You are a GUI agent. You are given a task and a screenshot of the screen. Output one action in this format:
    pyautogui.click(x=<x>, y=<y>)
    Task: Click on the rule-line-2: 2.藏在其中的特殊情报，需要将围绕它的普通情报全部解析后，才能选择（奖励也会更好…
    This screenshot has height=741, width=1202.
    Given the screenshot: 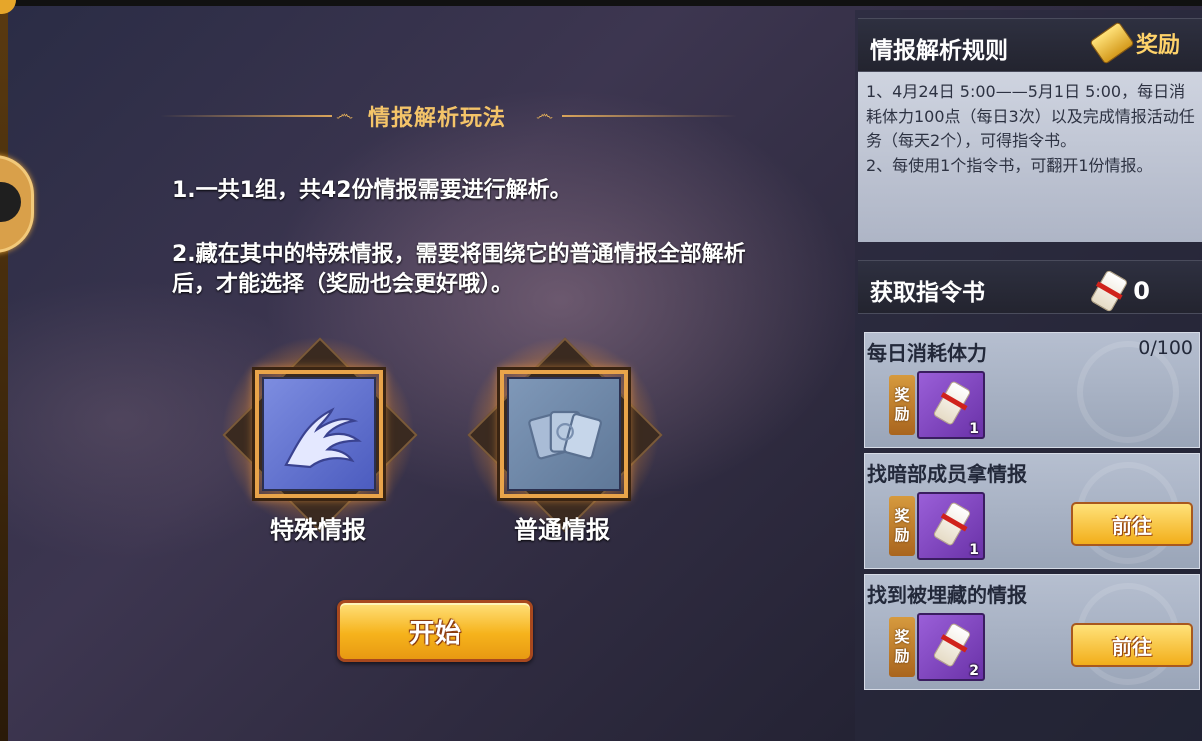 What is the action you would take?
    pyautogui.click(x=459, y=269)
    